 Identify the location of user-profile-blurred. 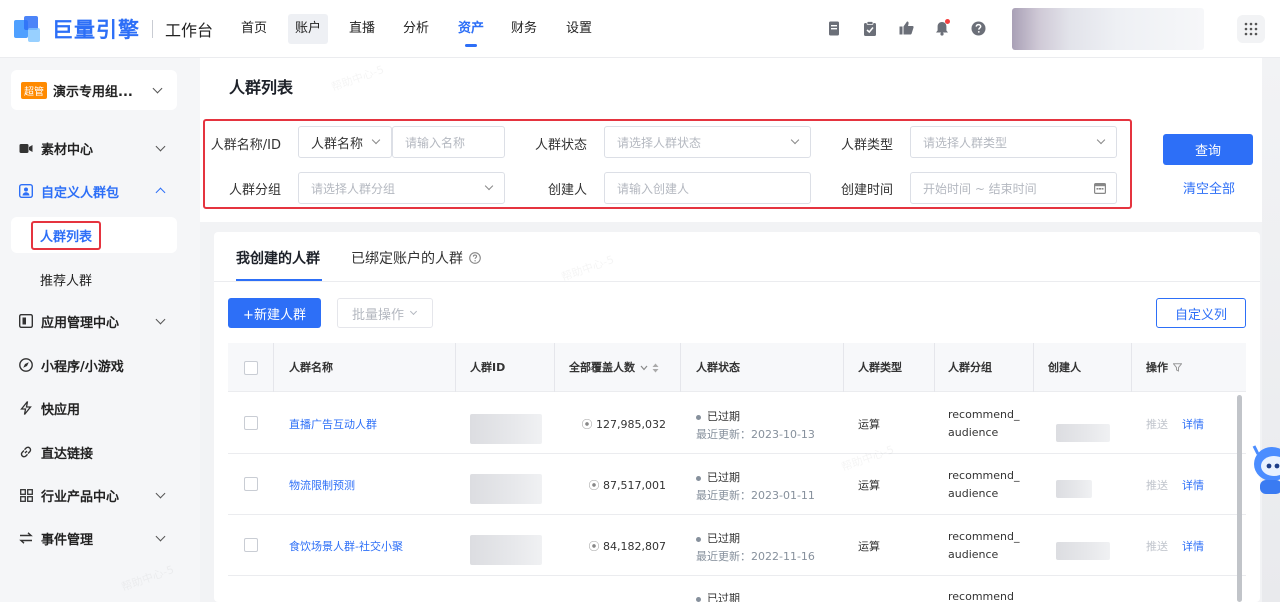
(1108, 29).